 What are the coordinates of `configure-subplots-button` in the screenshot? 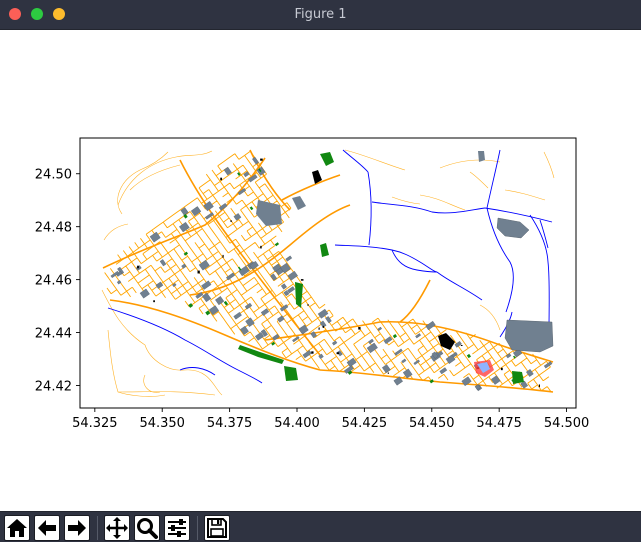 It's located at (177, 528).